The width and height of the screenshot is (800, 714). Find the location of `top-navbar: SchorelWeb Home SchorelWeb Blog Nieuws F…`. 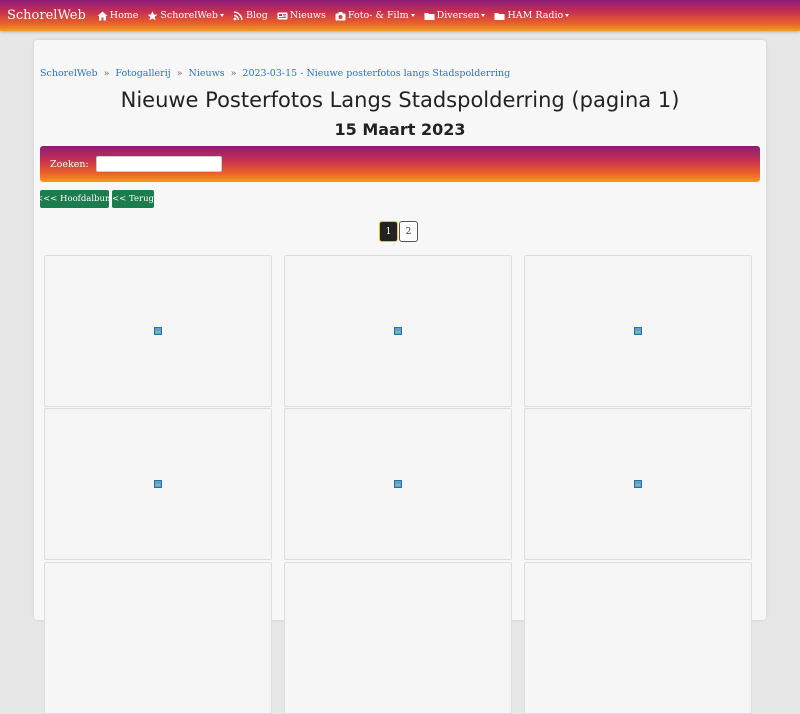

top-navbar: SchorelWeb Home SchorelWeb Blog Nieuws F… is located at coordinates (400, 15).